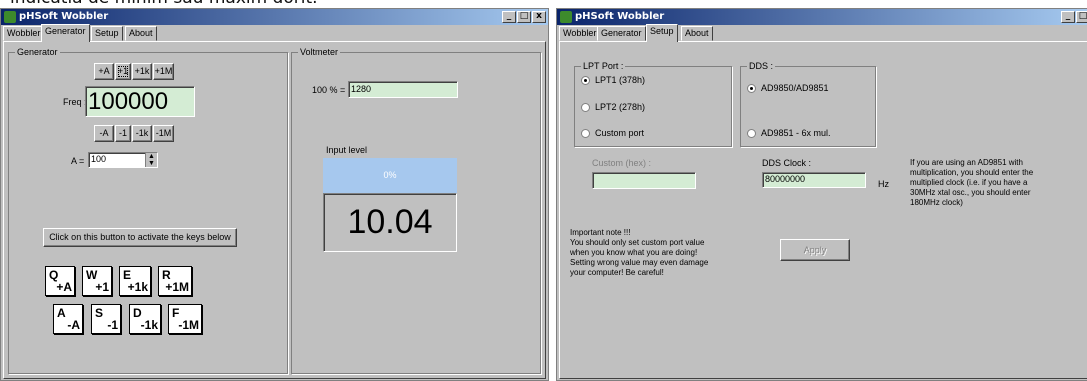 The image size is (1087, 381). I want to click on info-line: 180MHz clock), so click(936, 202).